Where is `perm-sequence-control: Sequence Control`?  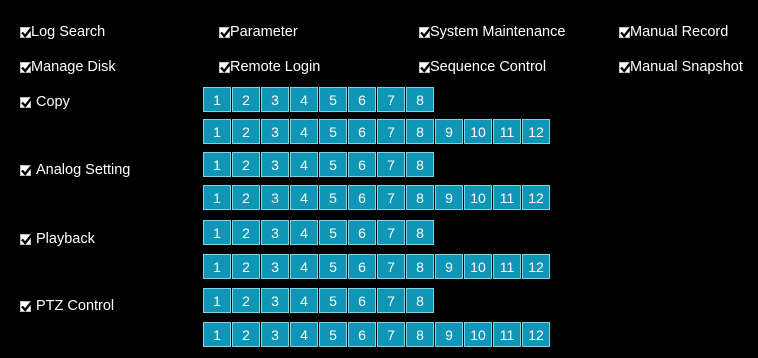 perm-sequence-control: Sequence Control is located at coordinates (482, 67).